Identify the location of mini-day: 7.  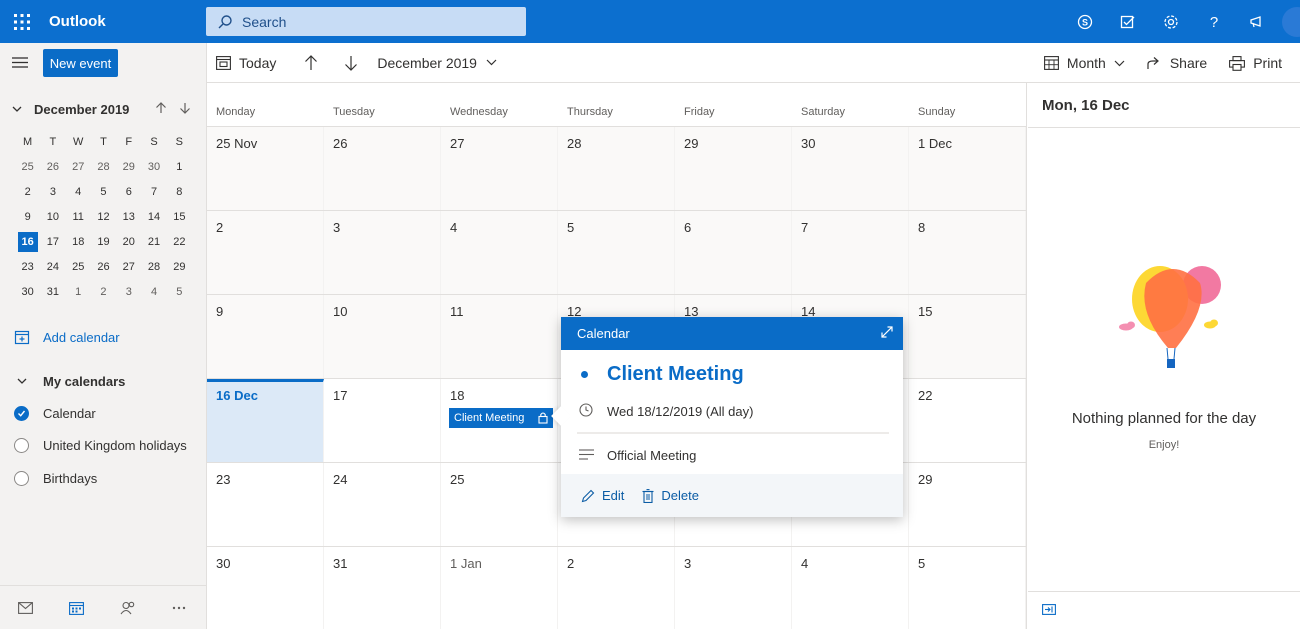
(153, 192).